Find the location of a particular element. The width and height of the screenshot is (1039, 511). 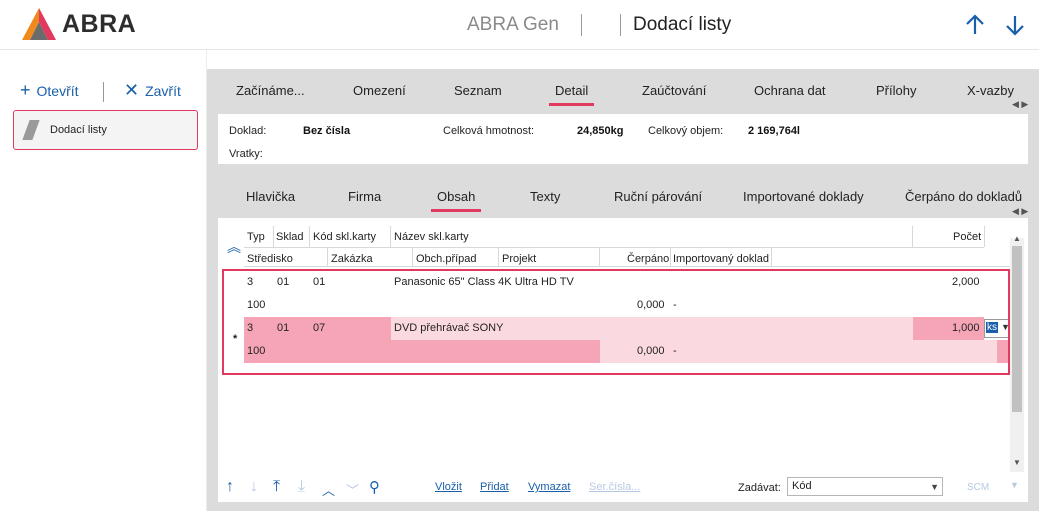

tab-detail: Detail is located at coordinates (571, 94).